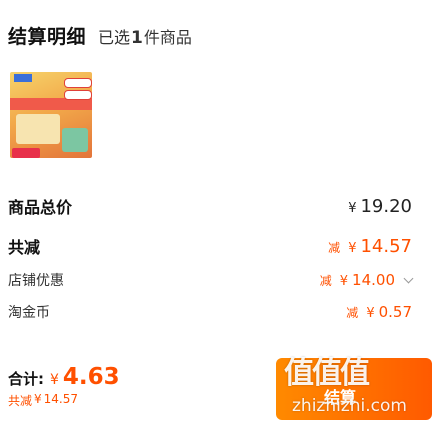 This screenshot has width=436, height=426. Describe the element at coordinates (210, 206) in the screenshot. I see `total-price-row: 商品总价 ¥ 19.20` at that location.